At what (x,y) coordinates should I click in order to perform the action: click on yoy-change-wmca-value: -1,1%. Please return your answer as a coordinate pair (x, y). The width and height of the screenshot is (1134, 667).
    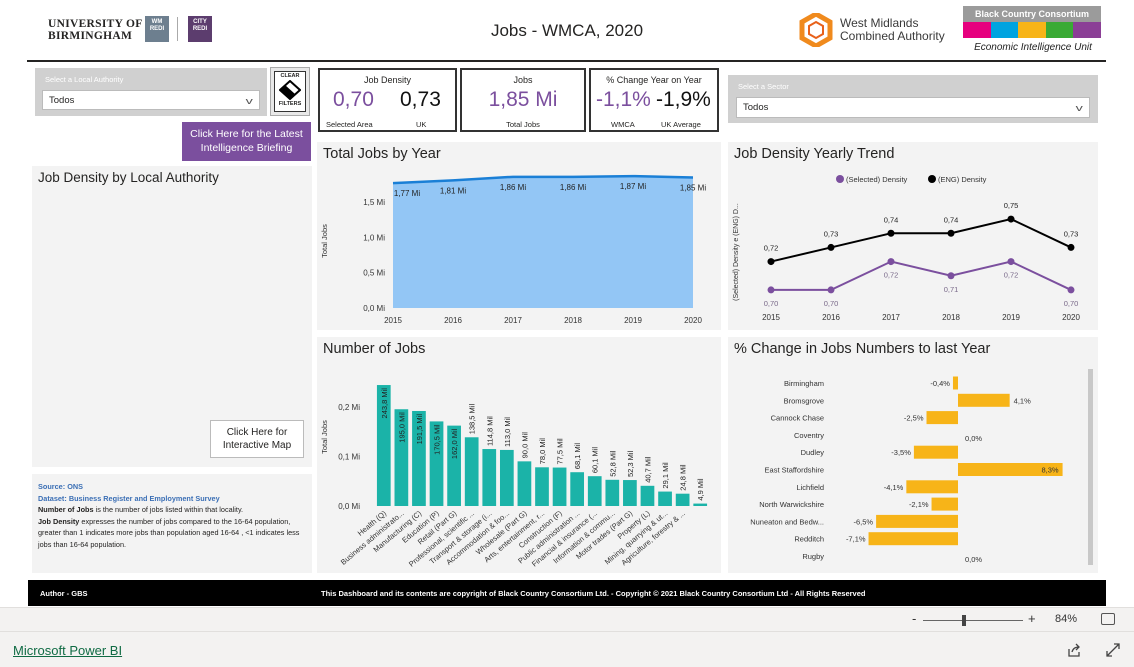
    Looking at the image, I should click on (623, 99).